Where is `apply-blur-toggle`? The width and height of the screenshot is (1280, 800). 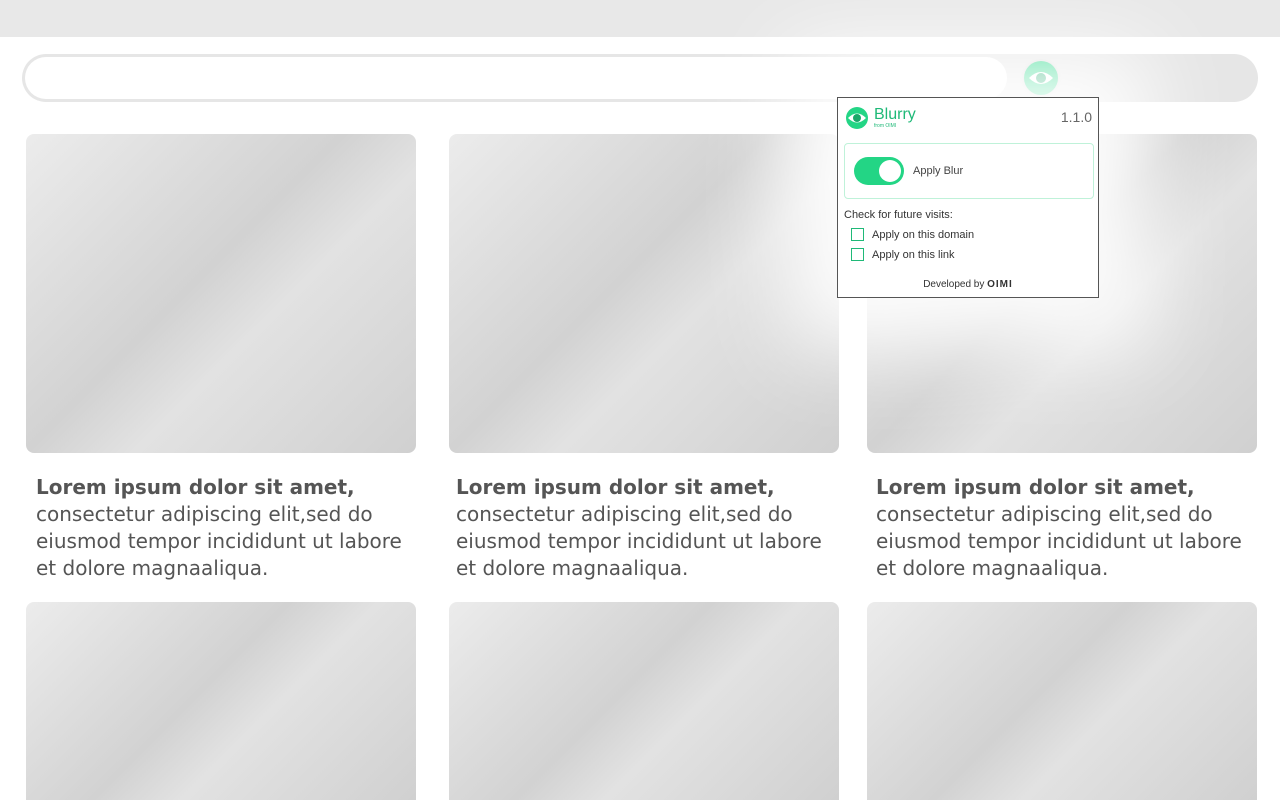
apply-blur-toggle is located at coordinates (879, 171).